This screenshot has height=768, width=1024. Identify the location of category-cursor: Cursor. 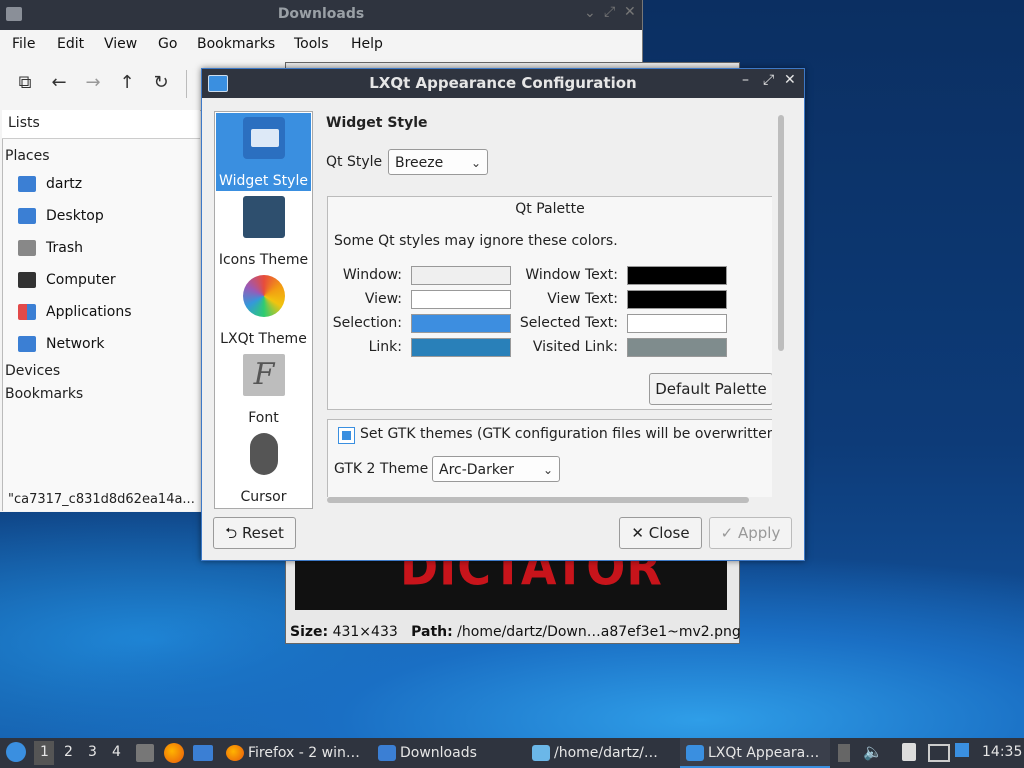
(263, 468).